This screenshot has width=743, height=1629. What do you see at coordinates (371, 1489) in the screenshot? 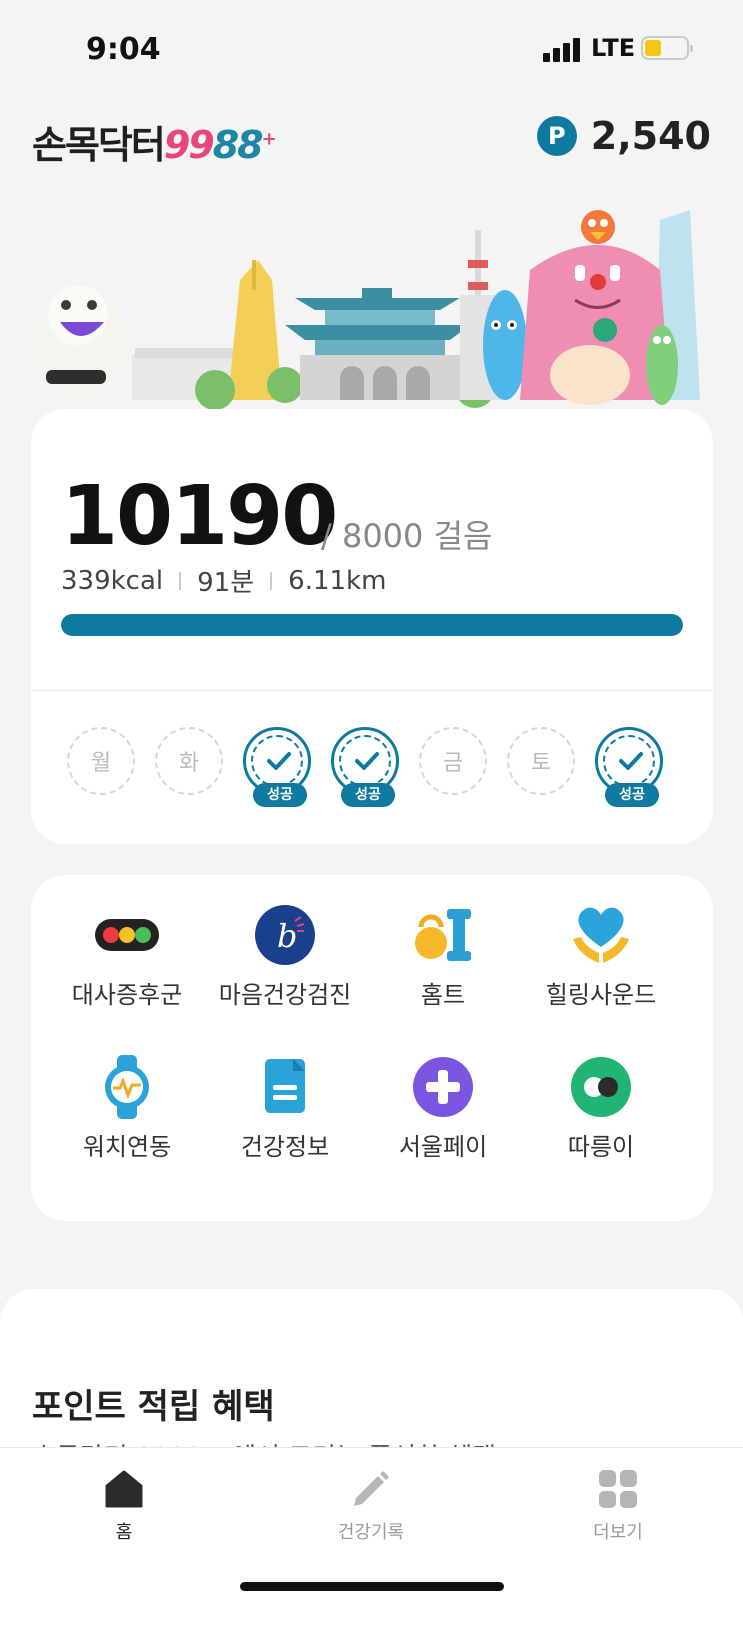
I see `pencil-icon` at bounding box center [371, 1489].